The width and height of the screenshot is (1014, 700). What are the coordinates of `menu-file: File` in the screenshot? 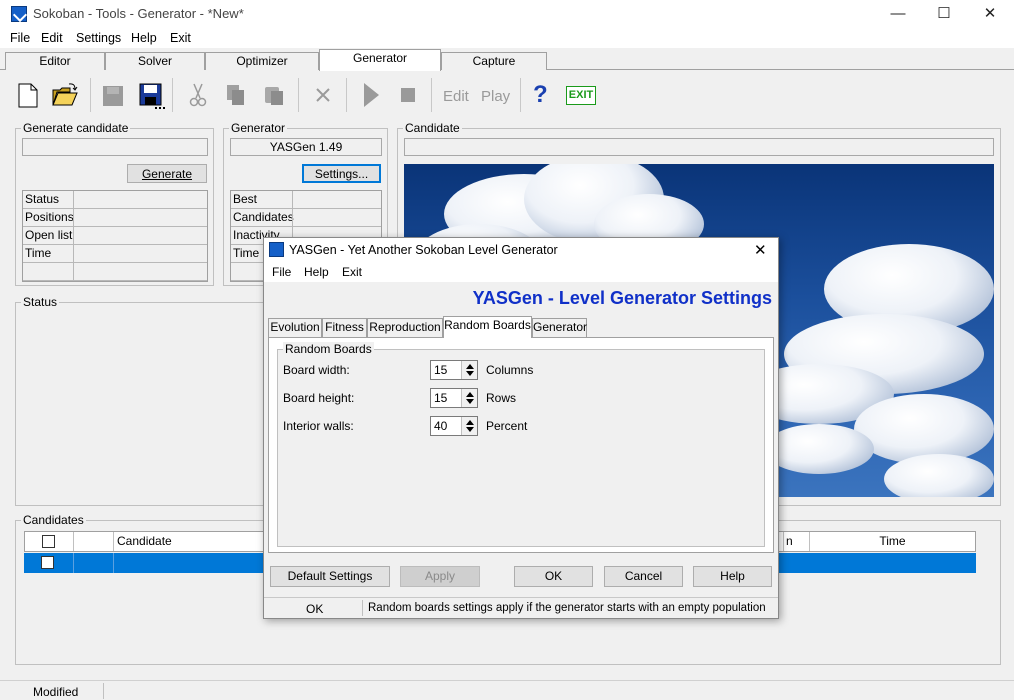 It's located at (20, 38).